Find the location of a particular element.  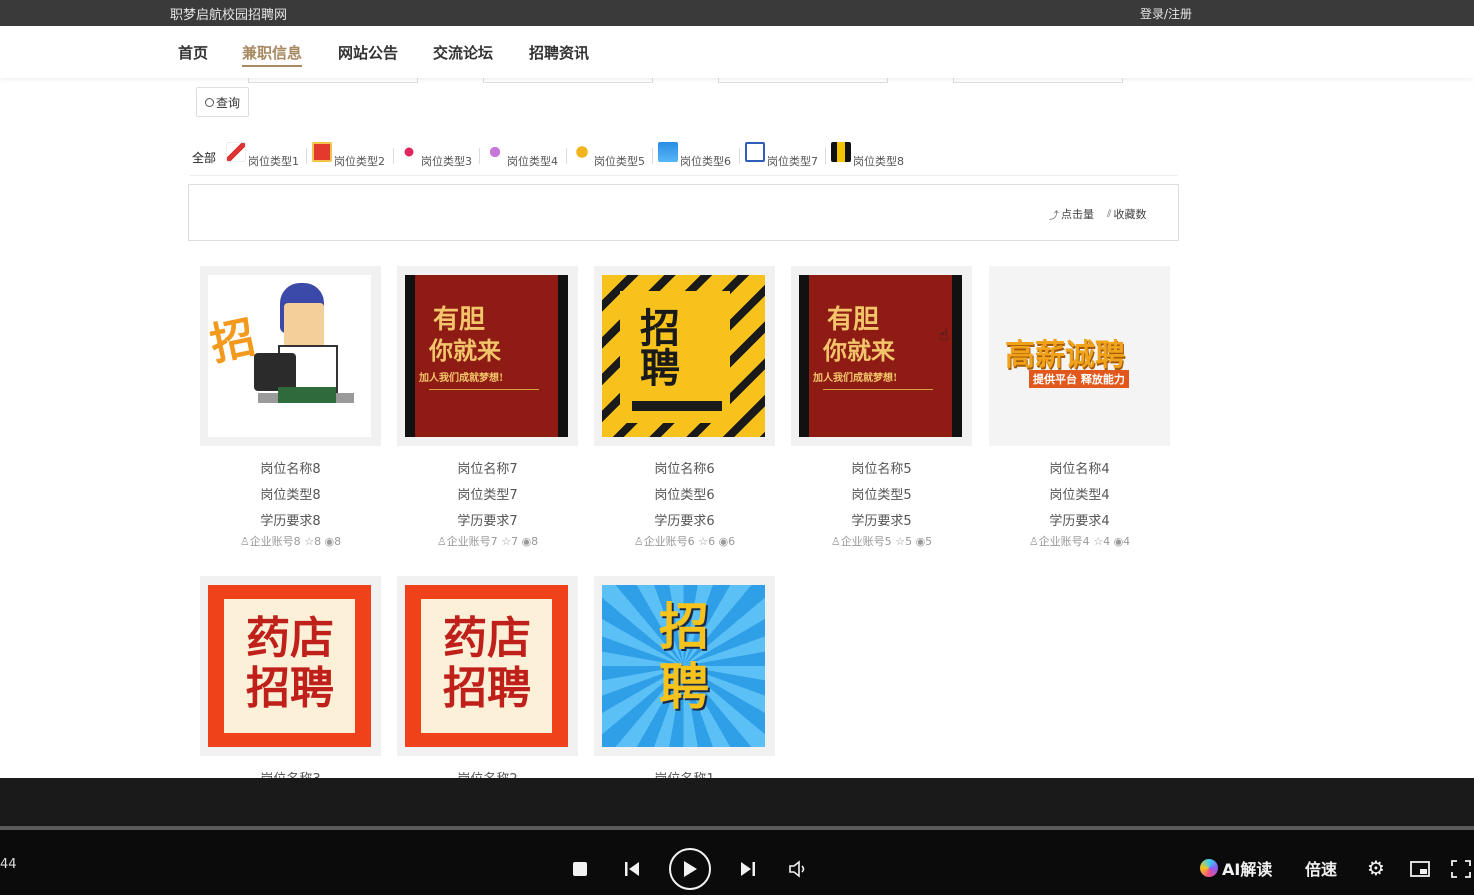

play-button is located at coordinates (690, 869).